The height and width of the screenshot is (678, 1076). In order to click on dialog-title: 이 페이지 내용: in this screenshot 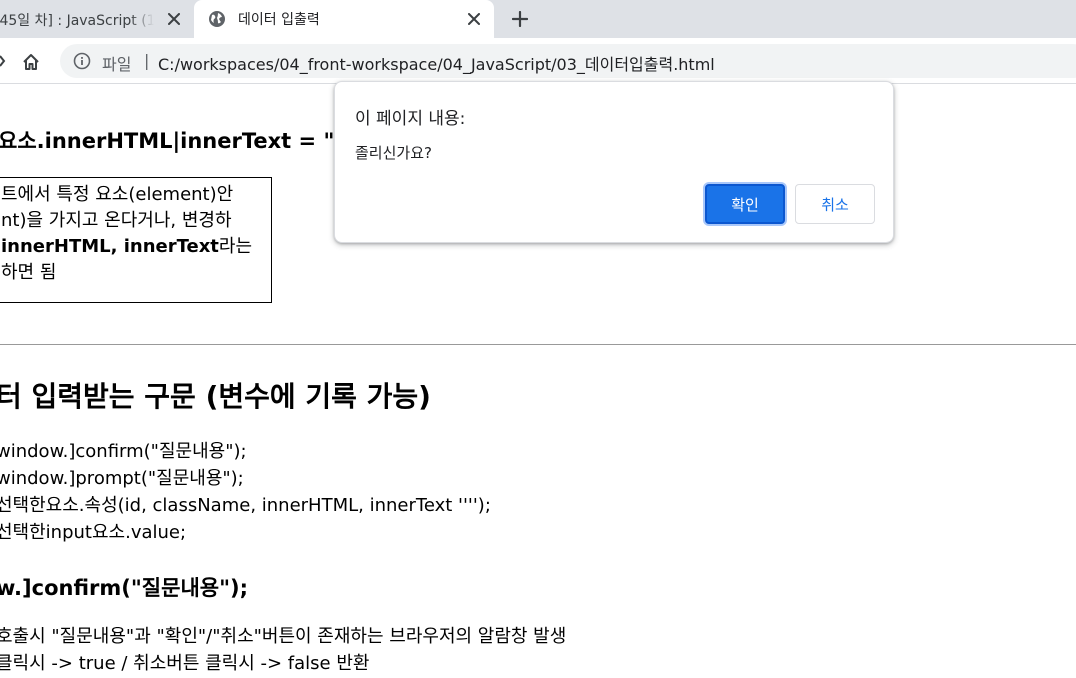, I will do `click(410, 119)`.